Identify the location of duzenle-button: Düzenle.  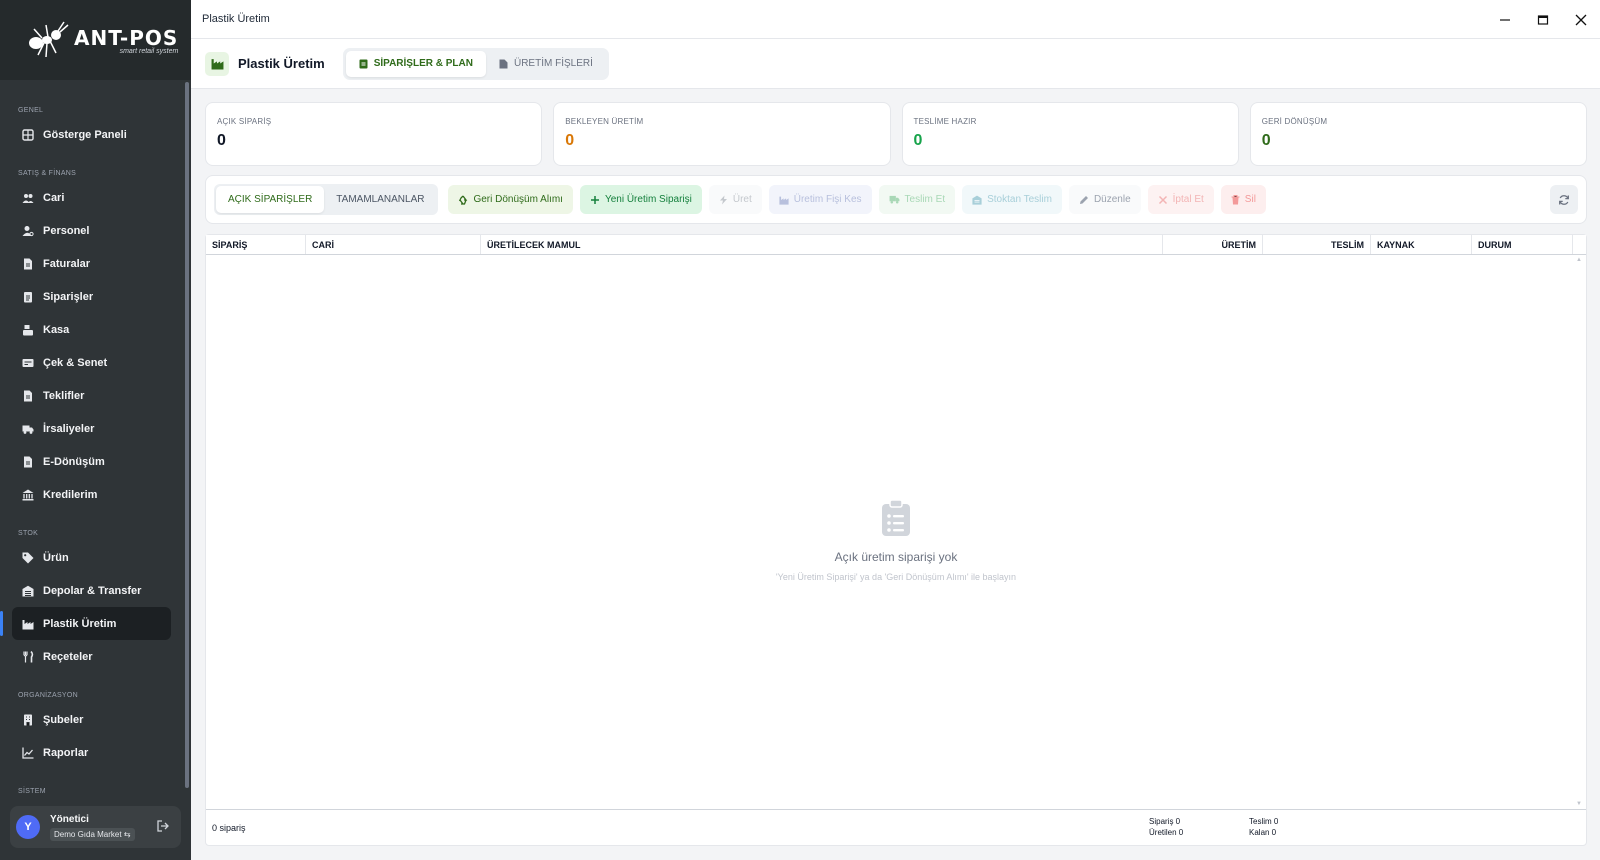
(1104, 199).